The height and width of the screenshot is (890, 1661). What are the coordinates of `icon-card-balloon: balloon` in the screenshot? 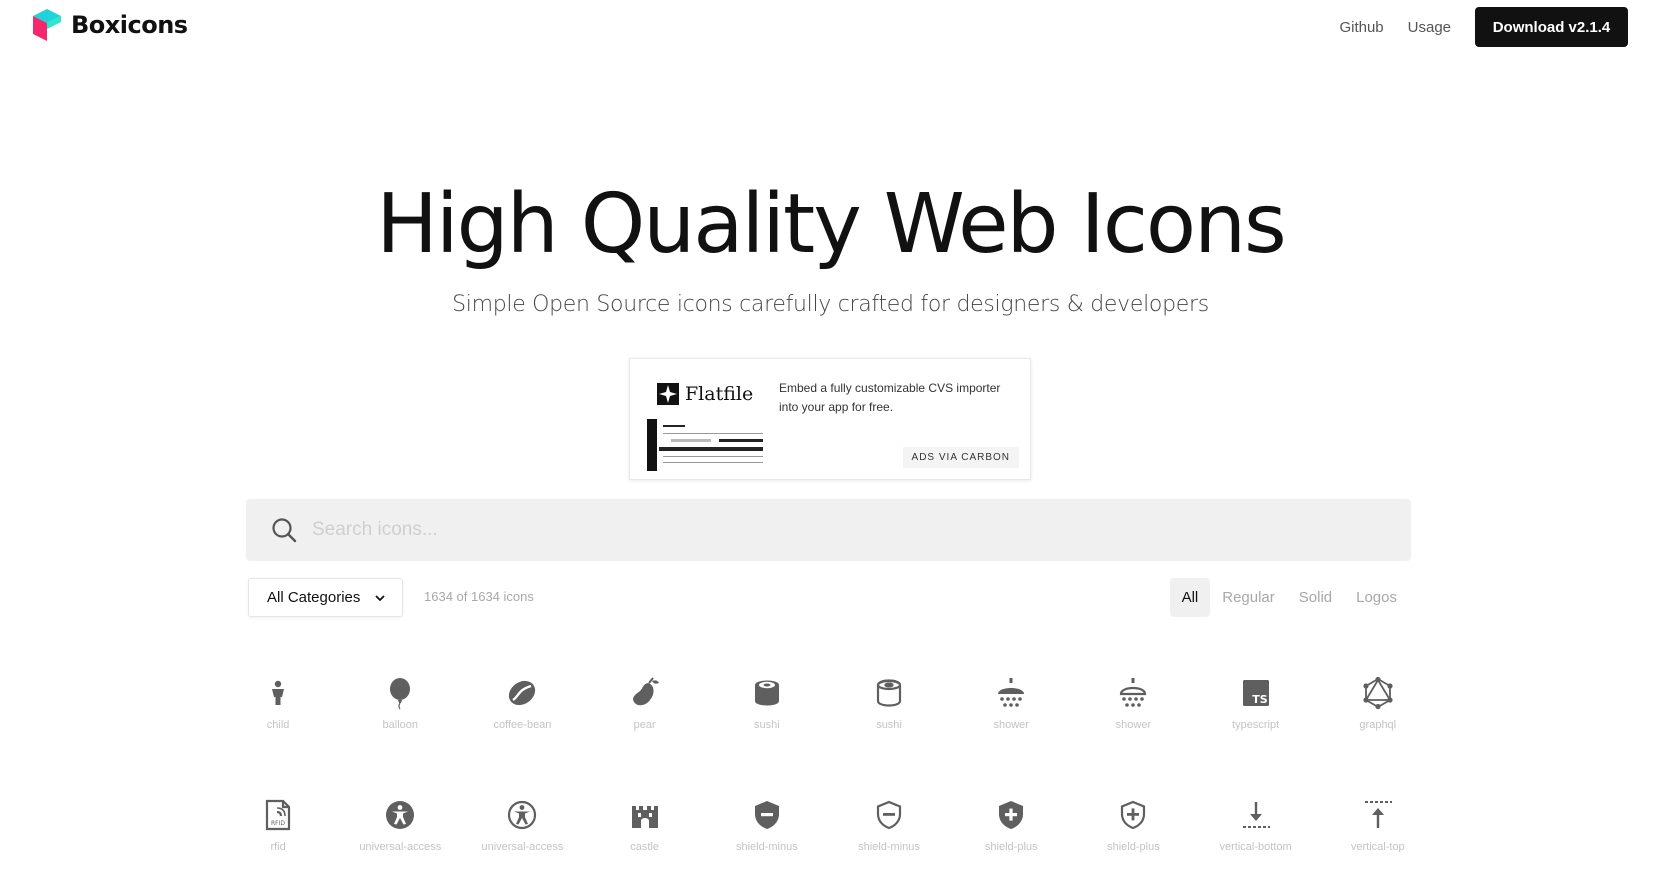 It's located at (400, 729).